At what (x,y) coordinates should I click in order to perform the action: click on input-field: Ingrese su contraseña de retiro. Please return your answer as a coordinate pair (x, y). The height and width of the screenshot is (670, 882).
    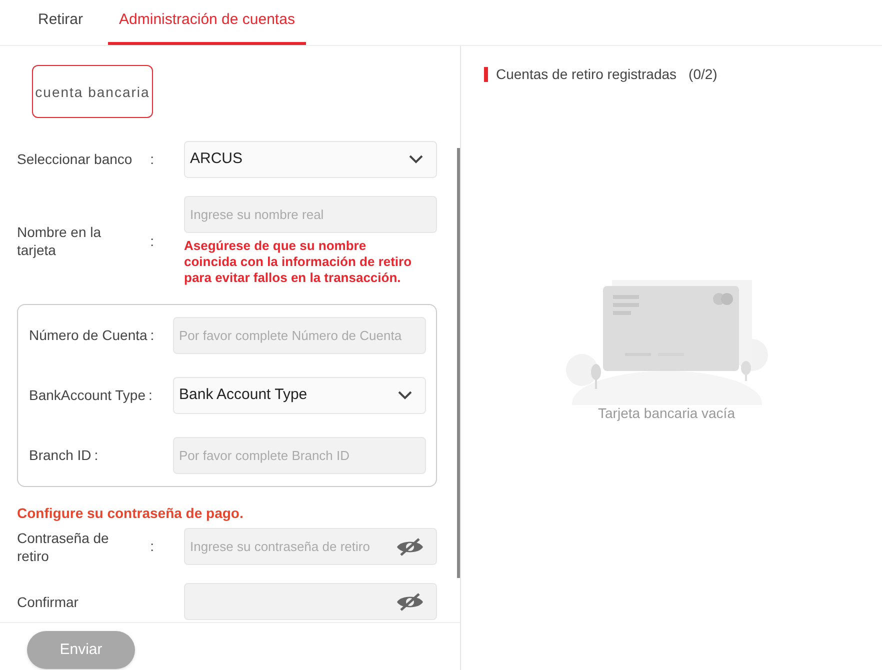
    Looking at the image, I should click on (310, 546).